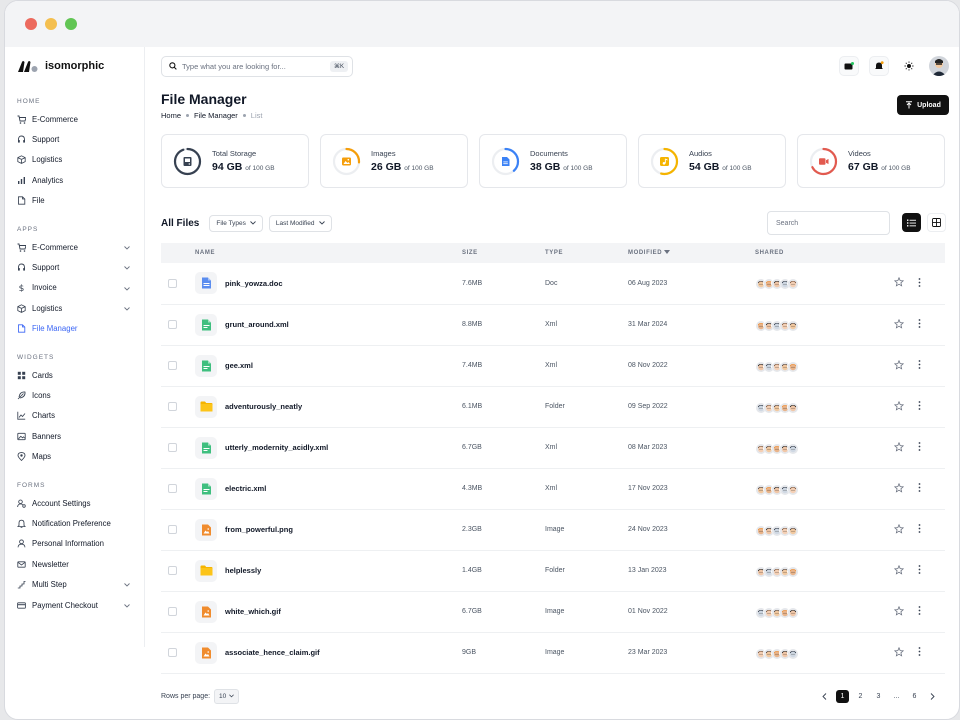 The image size is (960, 720). I want to click on file-name: electric.xml, so click(245, 488).